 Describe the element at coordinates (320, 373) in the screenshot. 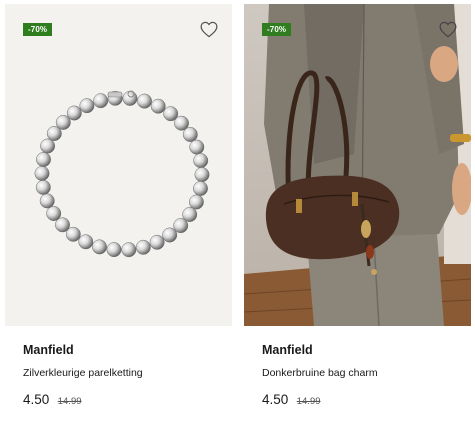

I see `product-name: Donkerbruine bag charm` at that location.